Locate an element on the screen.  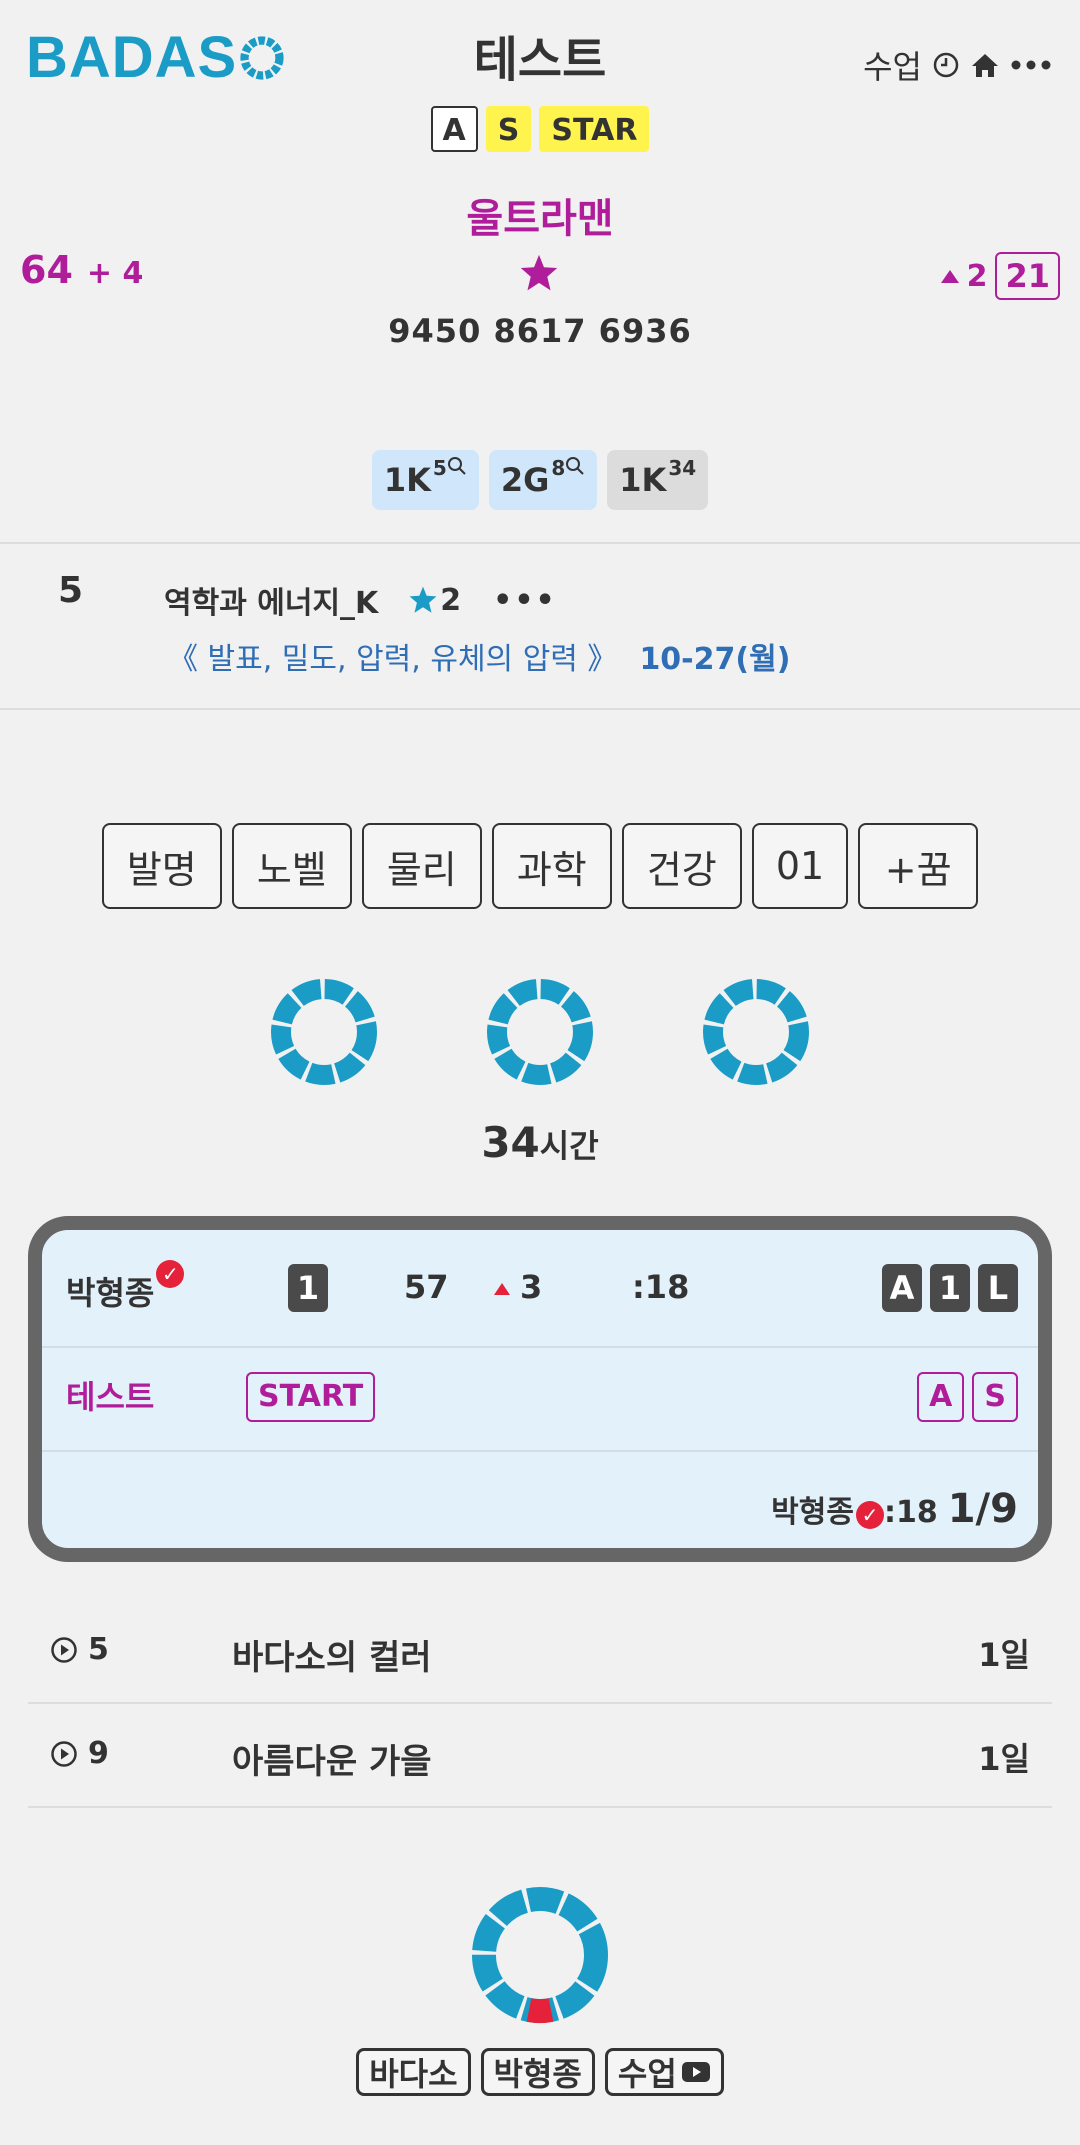
category-button: 01 is located at coordinates (800, 866).